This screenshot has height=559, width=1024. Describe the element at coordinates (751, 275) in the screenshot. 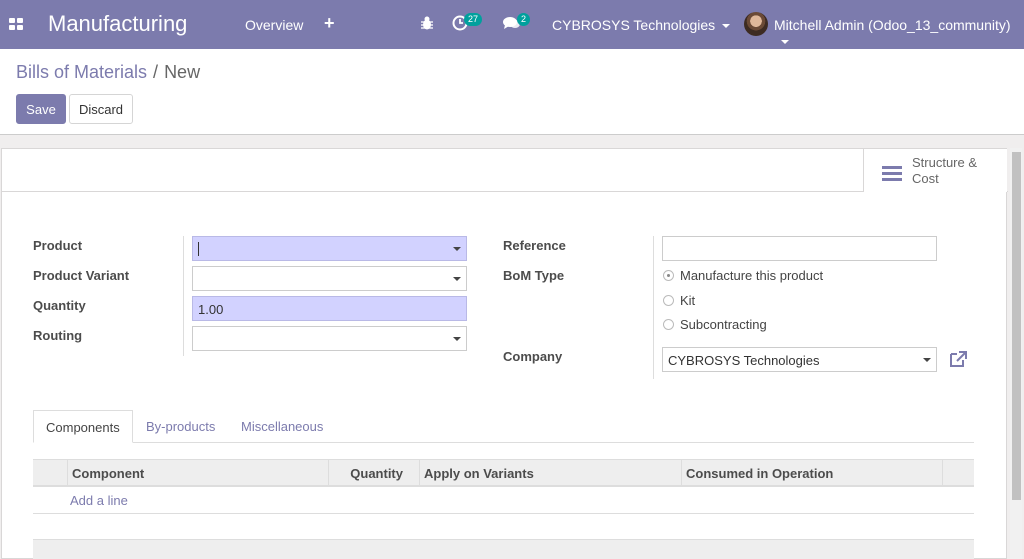

I see `bom-type-option-manufacture: Manufacture this product` at that location.